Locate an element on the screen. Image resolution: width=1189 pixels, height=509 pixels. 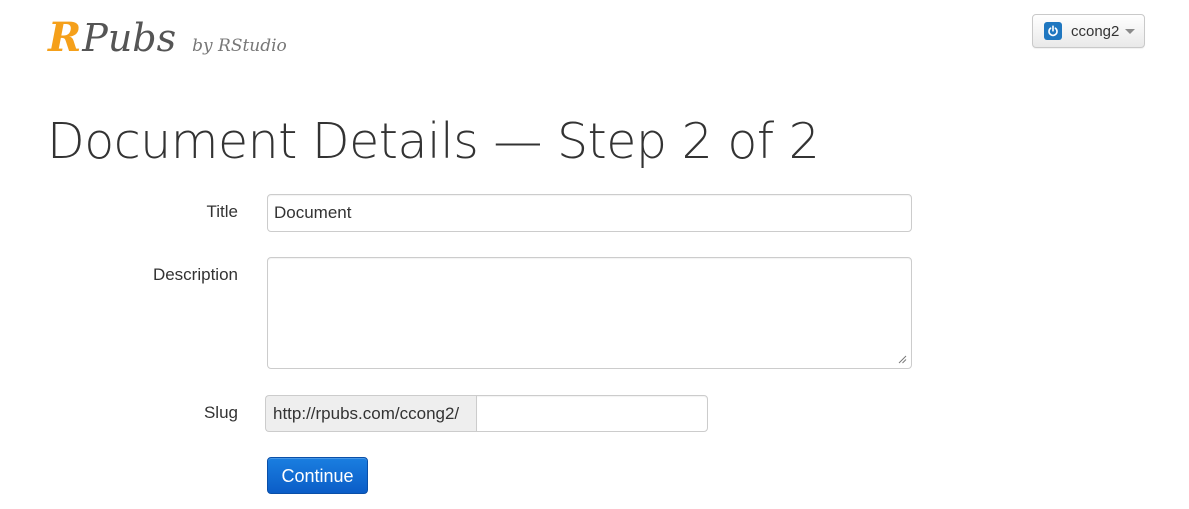
resize-grip-icon is located at coordinates (902, 359).